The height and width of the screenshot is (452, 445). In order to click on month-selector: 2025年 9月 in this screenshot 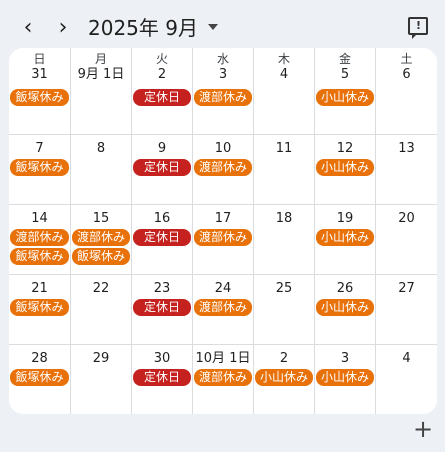, I will do `click(153, 26)`.